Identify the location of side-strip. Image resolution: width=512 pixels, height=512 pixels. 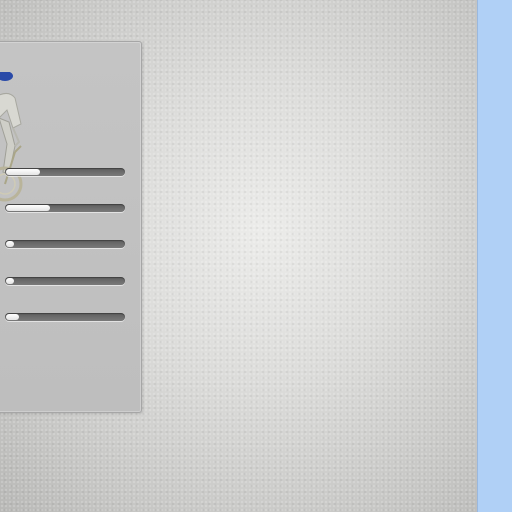
(494, 256).